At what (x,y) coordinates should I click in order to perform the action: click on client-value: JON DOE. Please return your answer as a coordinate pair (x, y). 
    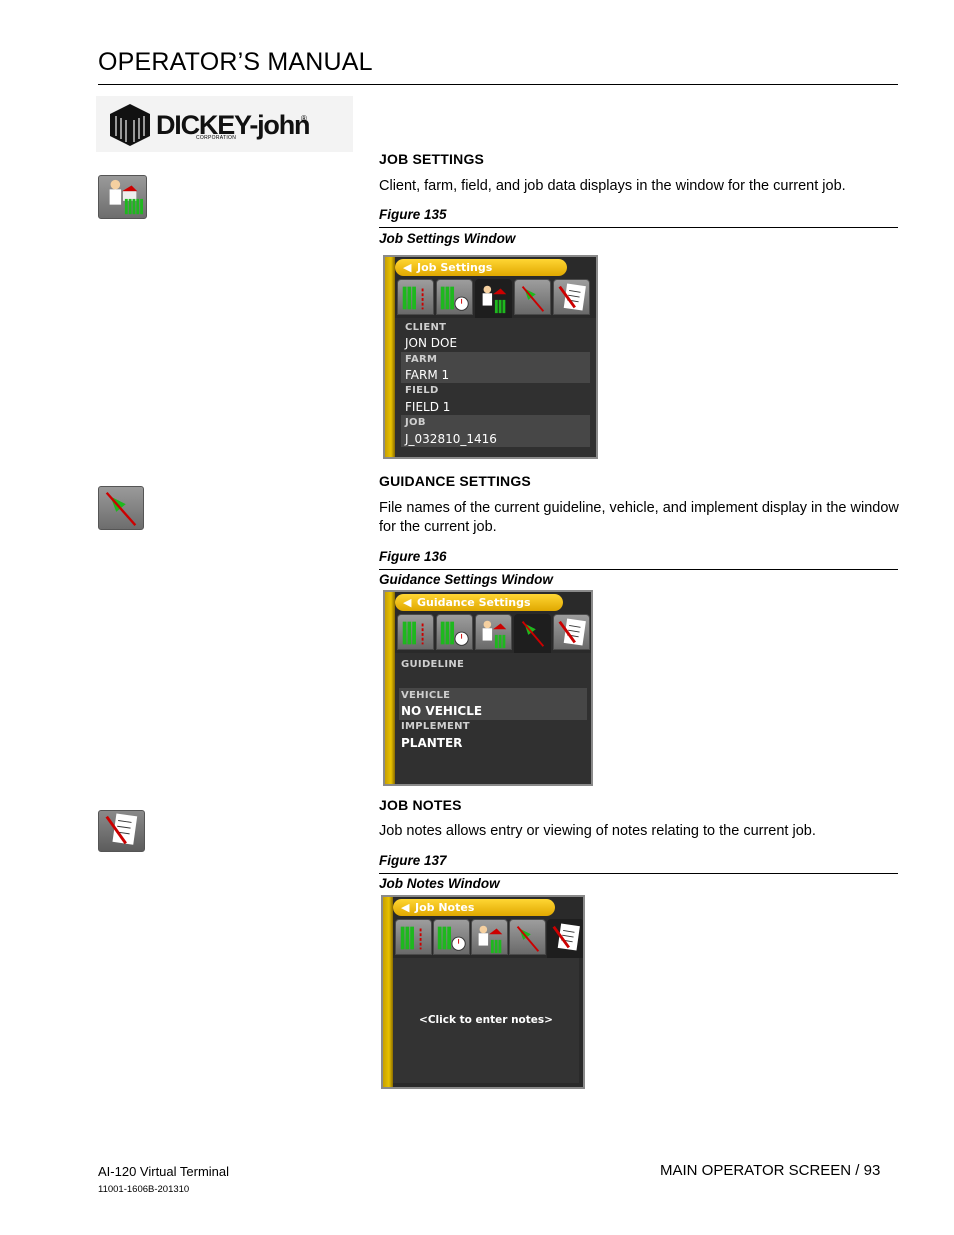
    Looking at the image, I should click on (431, 343).